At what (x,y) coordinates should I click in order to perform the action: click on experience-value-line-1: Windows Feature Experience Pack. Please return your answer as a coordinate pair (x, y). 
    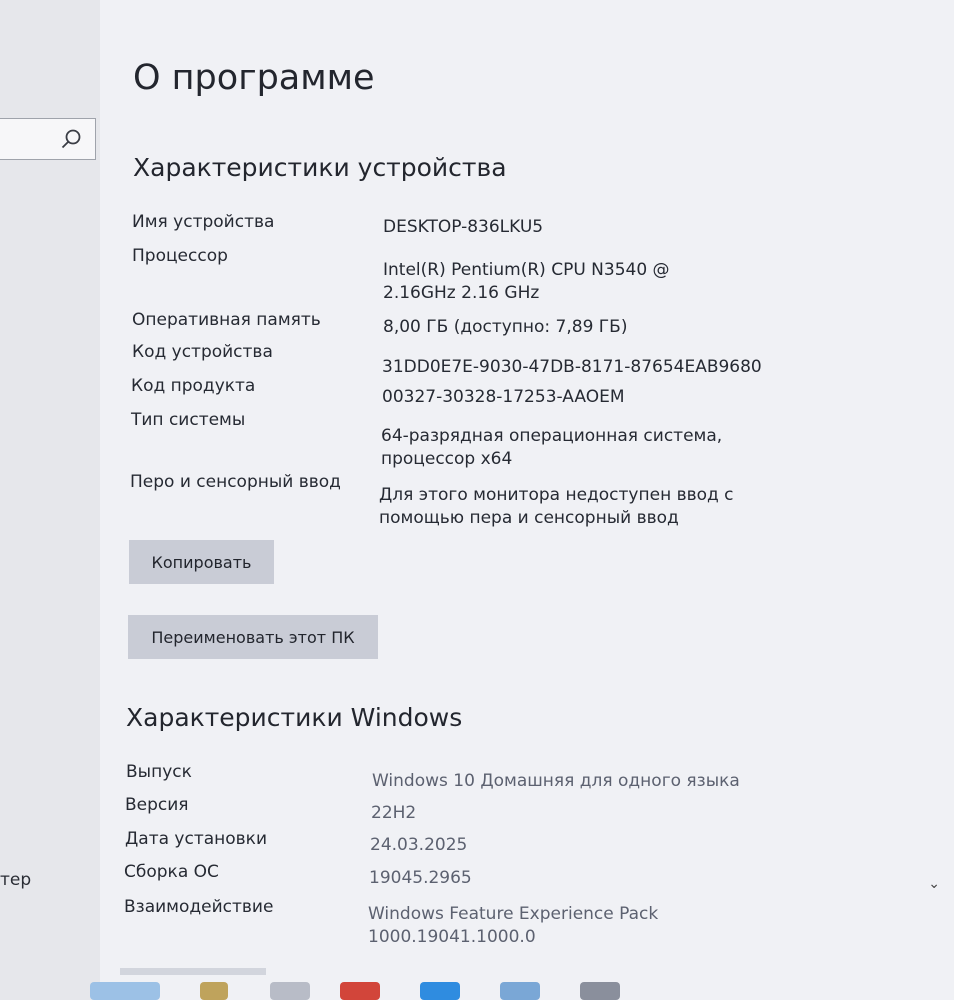
    Looking at the image, I should click on (513, 914).